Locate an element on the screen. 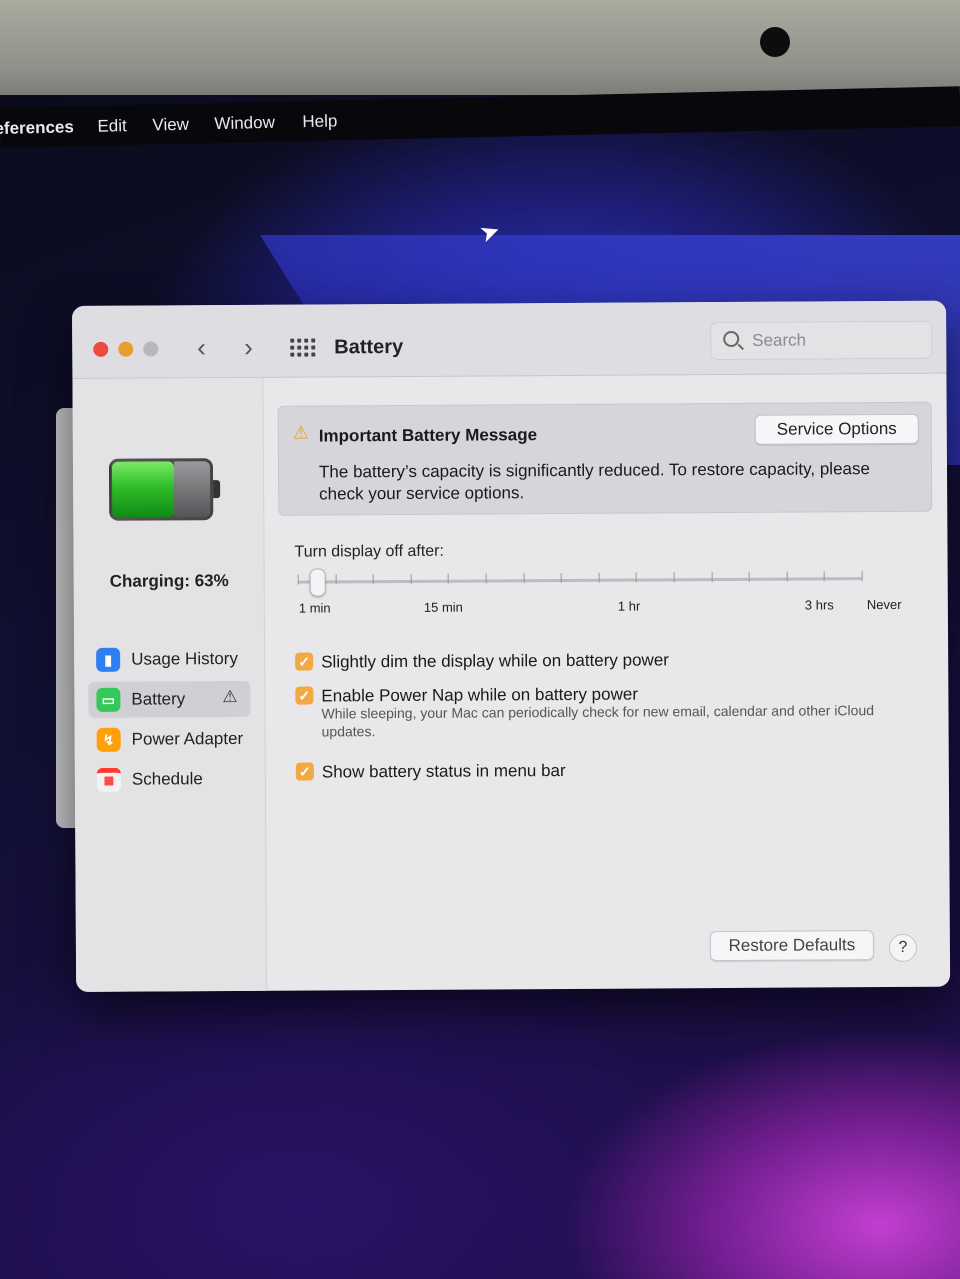 The height and width of the screenshot is (1279, 960). slider-thumb is located at coordinates (317, 582).